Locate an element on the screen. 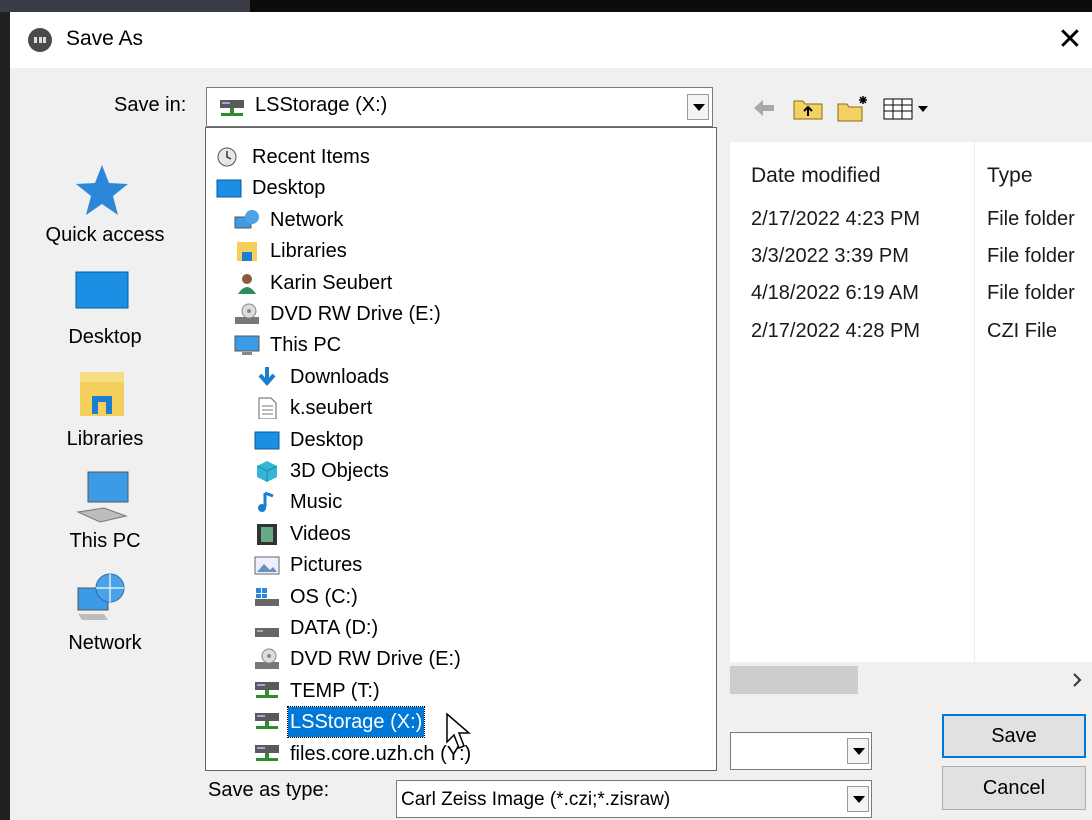 The height and width of the screenshot is (820, 1092). star-icon is located at coordinates (102, 190).